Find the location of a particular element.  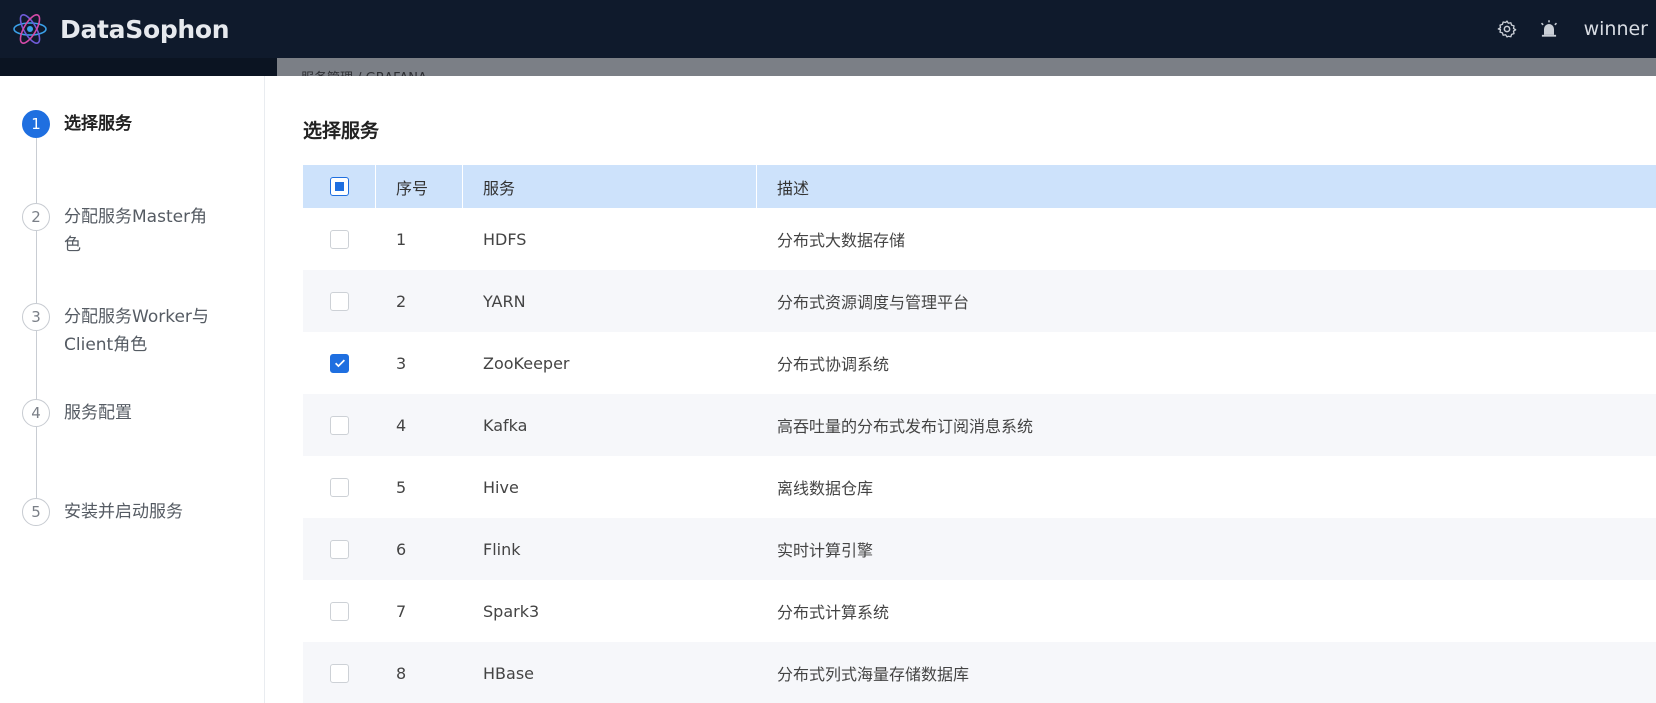

column-header-desc: 描述 is located at coordinates (793, 188).